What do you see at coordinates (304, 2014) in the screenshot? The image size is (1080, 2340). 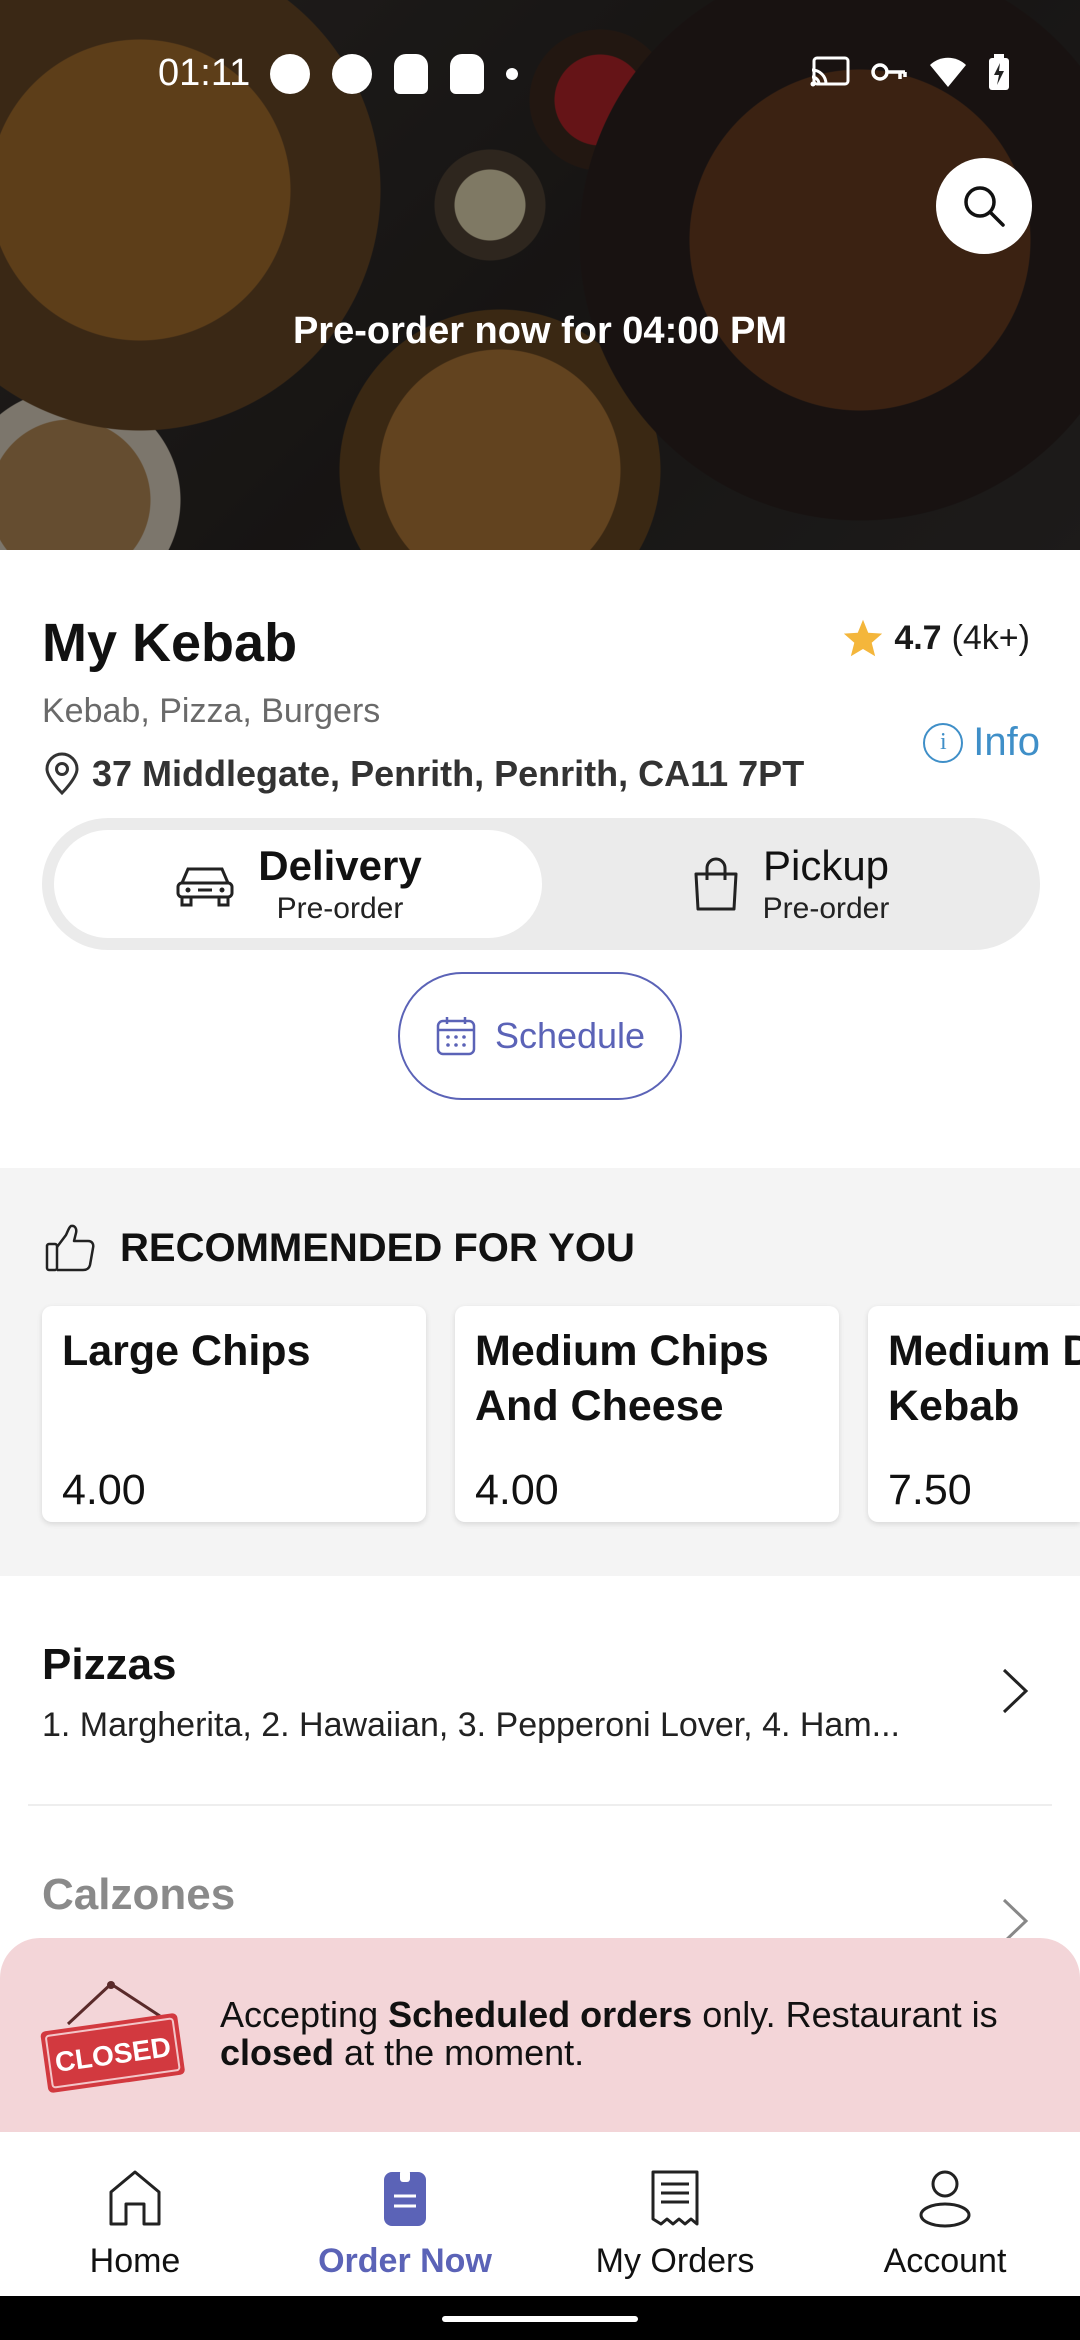 I see `closed-text-part: Accepting` at bounding box center [304, 2014].